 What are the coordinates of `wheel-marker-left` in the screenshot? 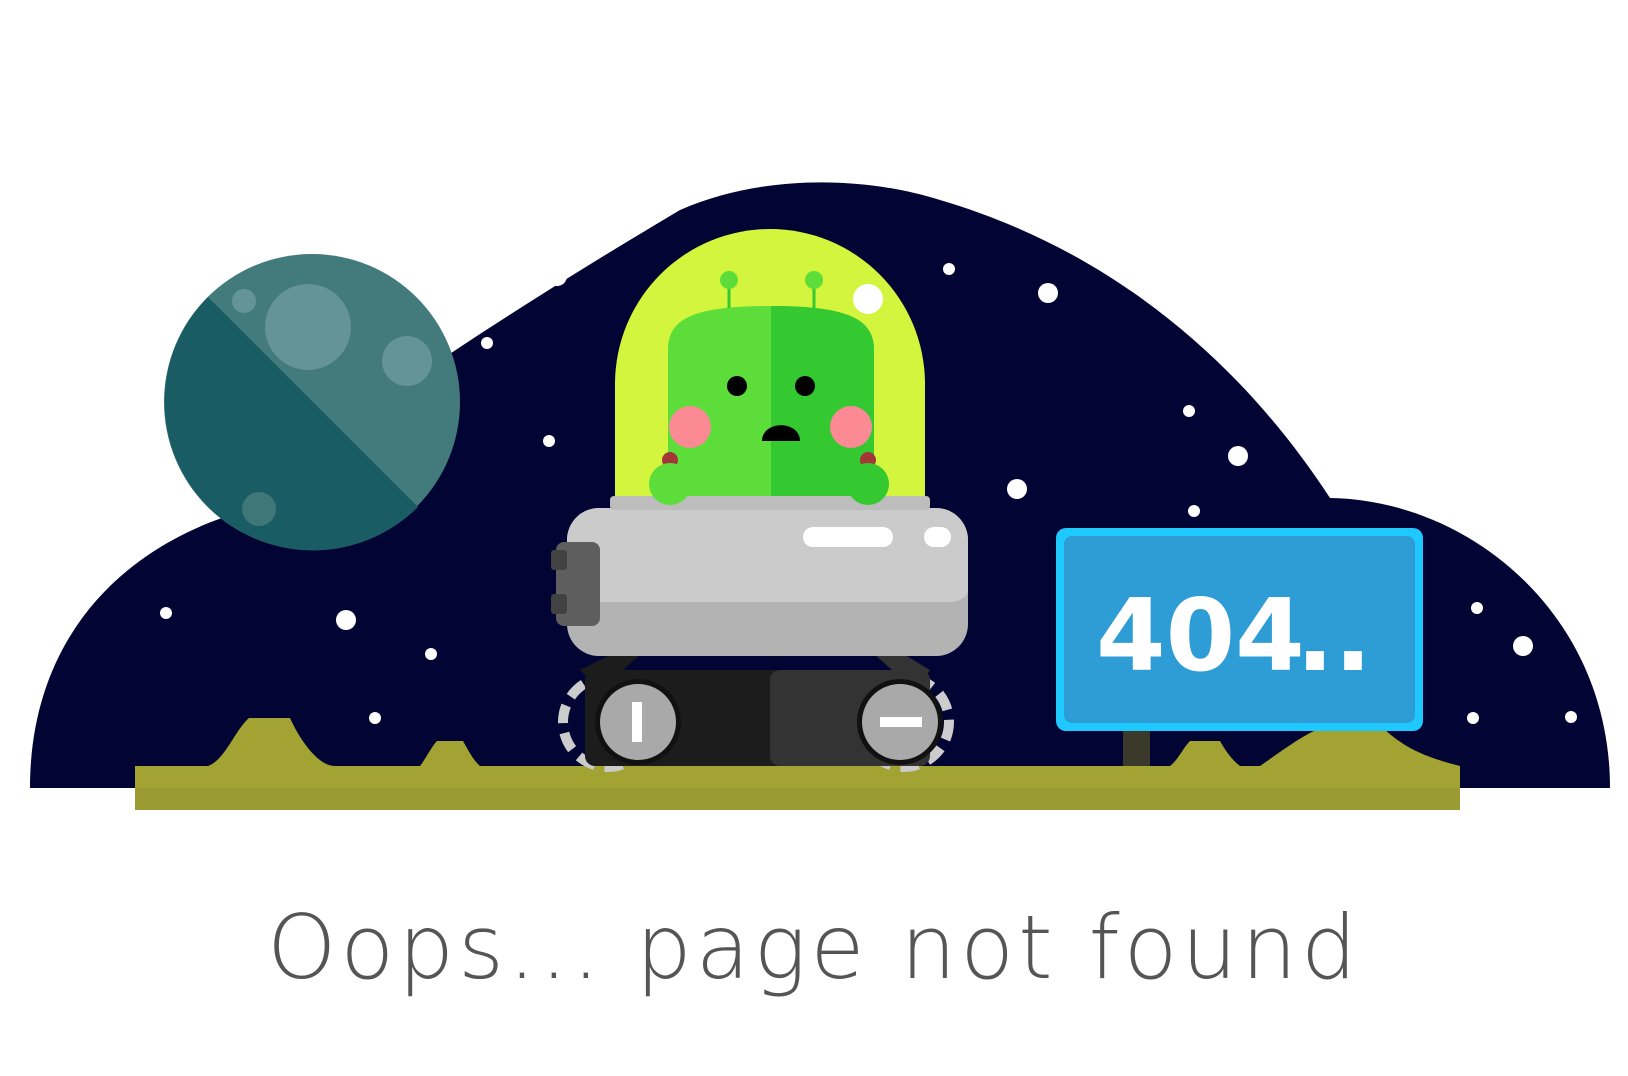 It's located at (637, 722).